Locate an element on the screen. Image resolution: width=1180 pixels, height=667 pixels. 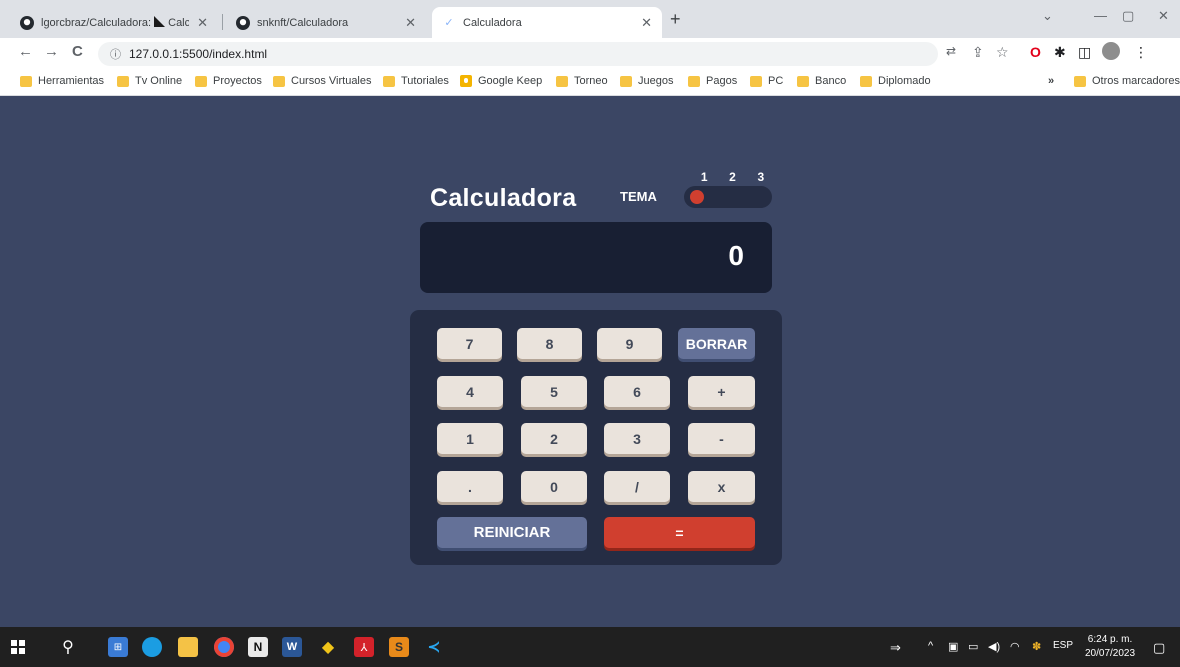
network-devices-icon: ⇒ is located at coordinates (895, 648).